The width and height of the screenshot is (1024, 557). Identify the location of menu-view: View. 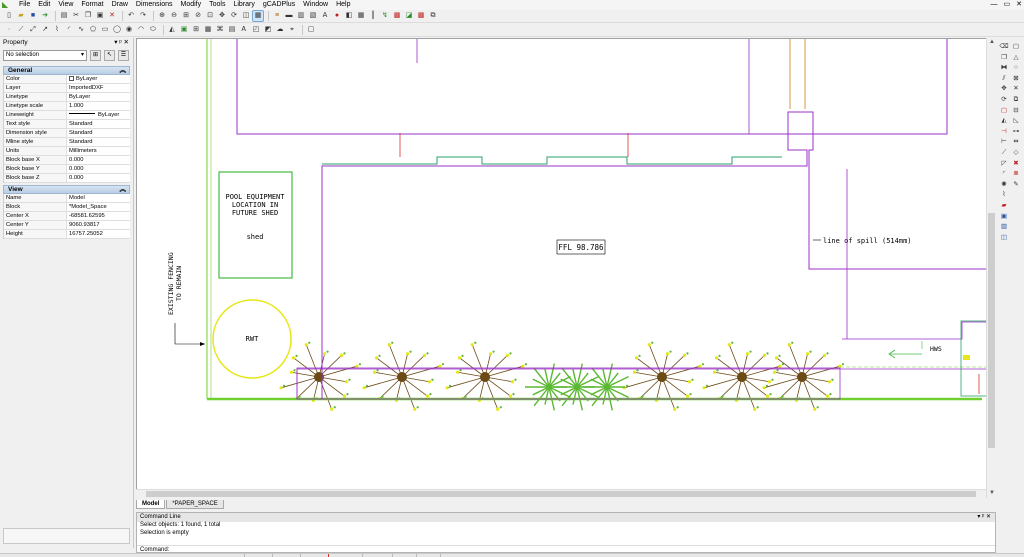
(65, 5).